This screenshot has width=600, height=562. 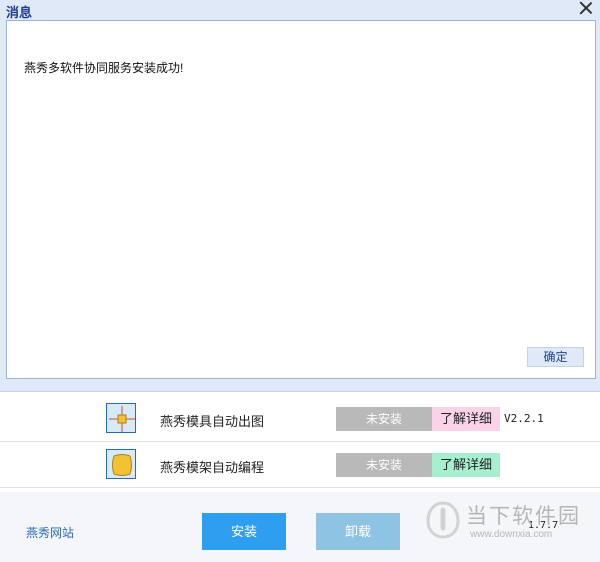 I want to click on watermark-name: 当下软件园, so click(x=523, y=516).